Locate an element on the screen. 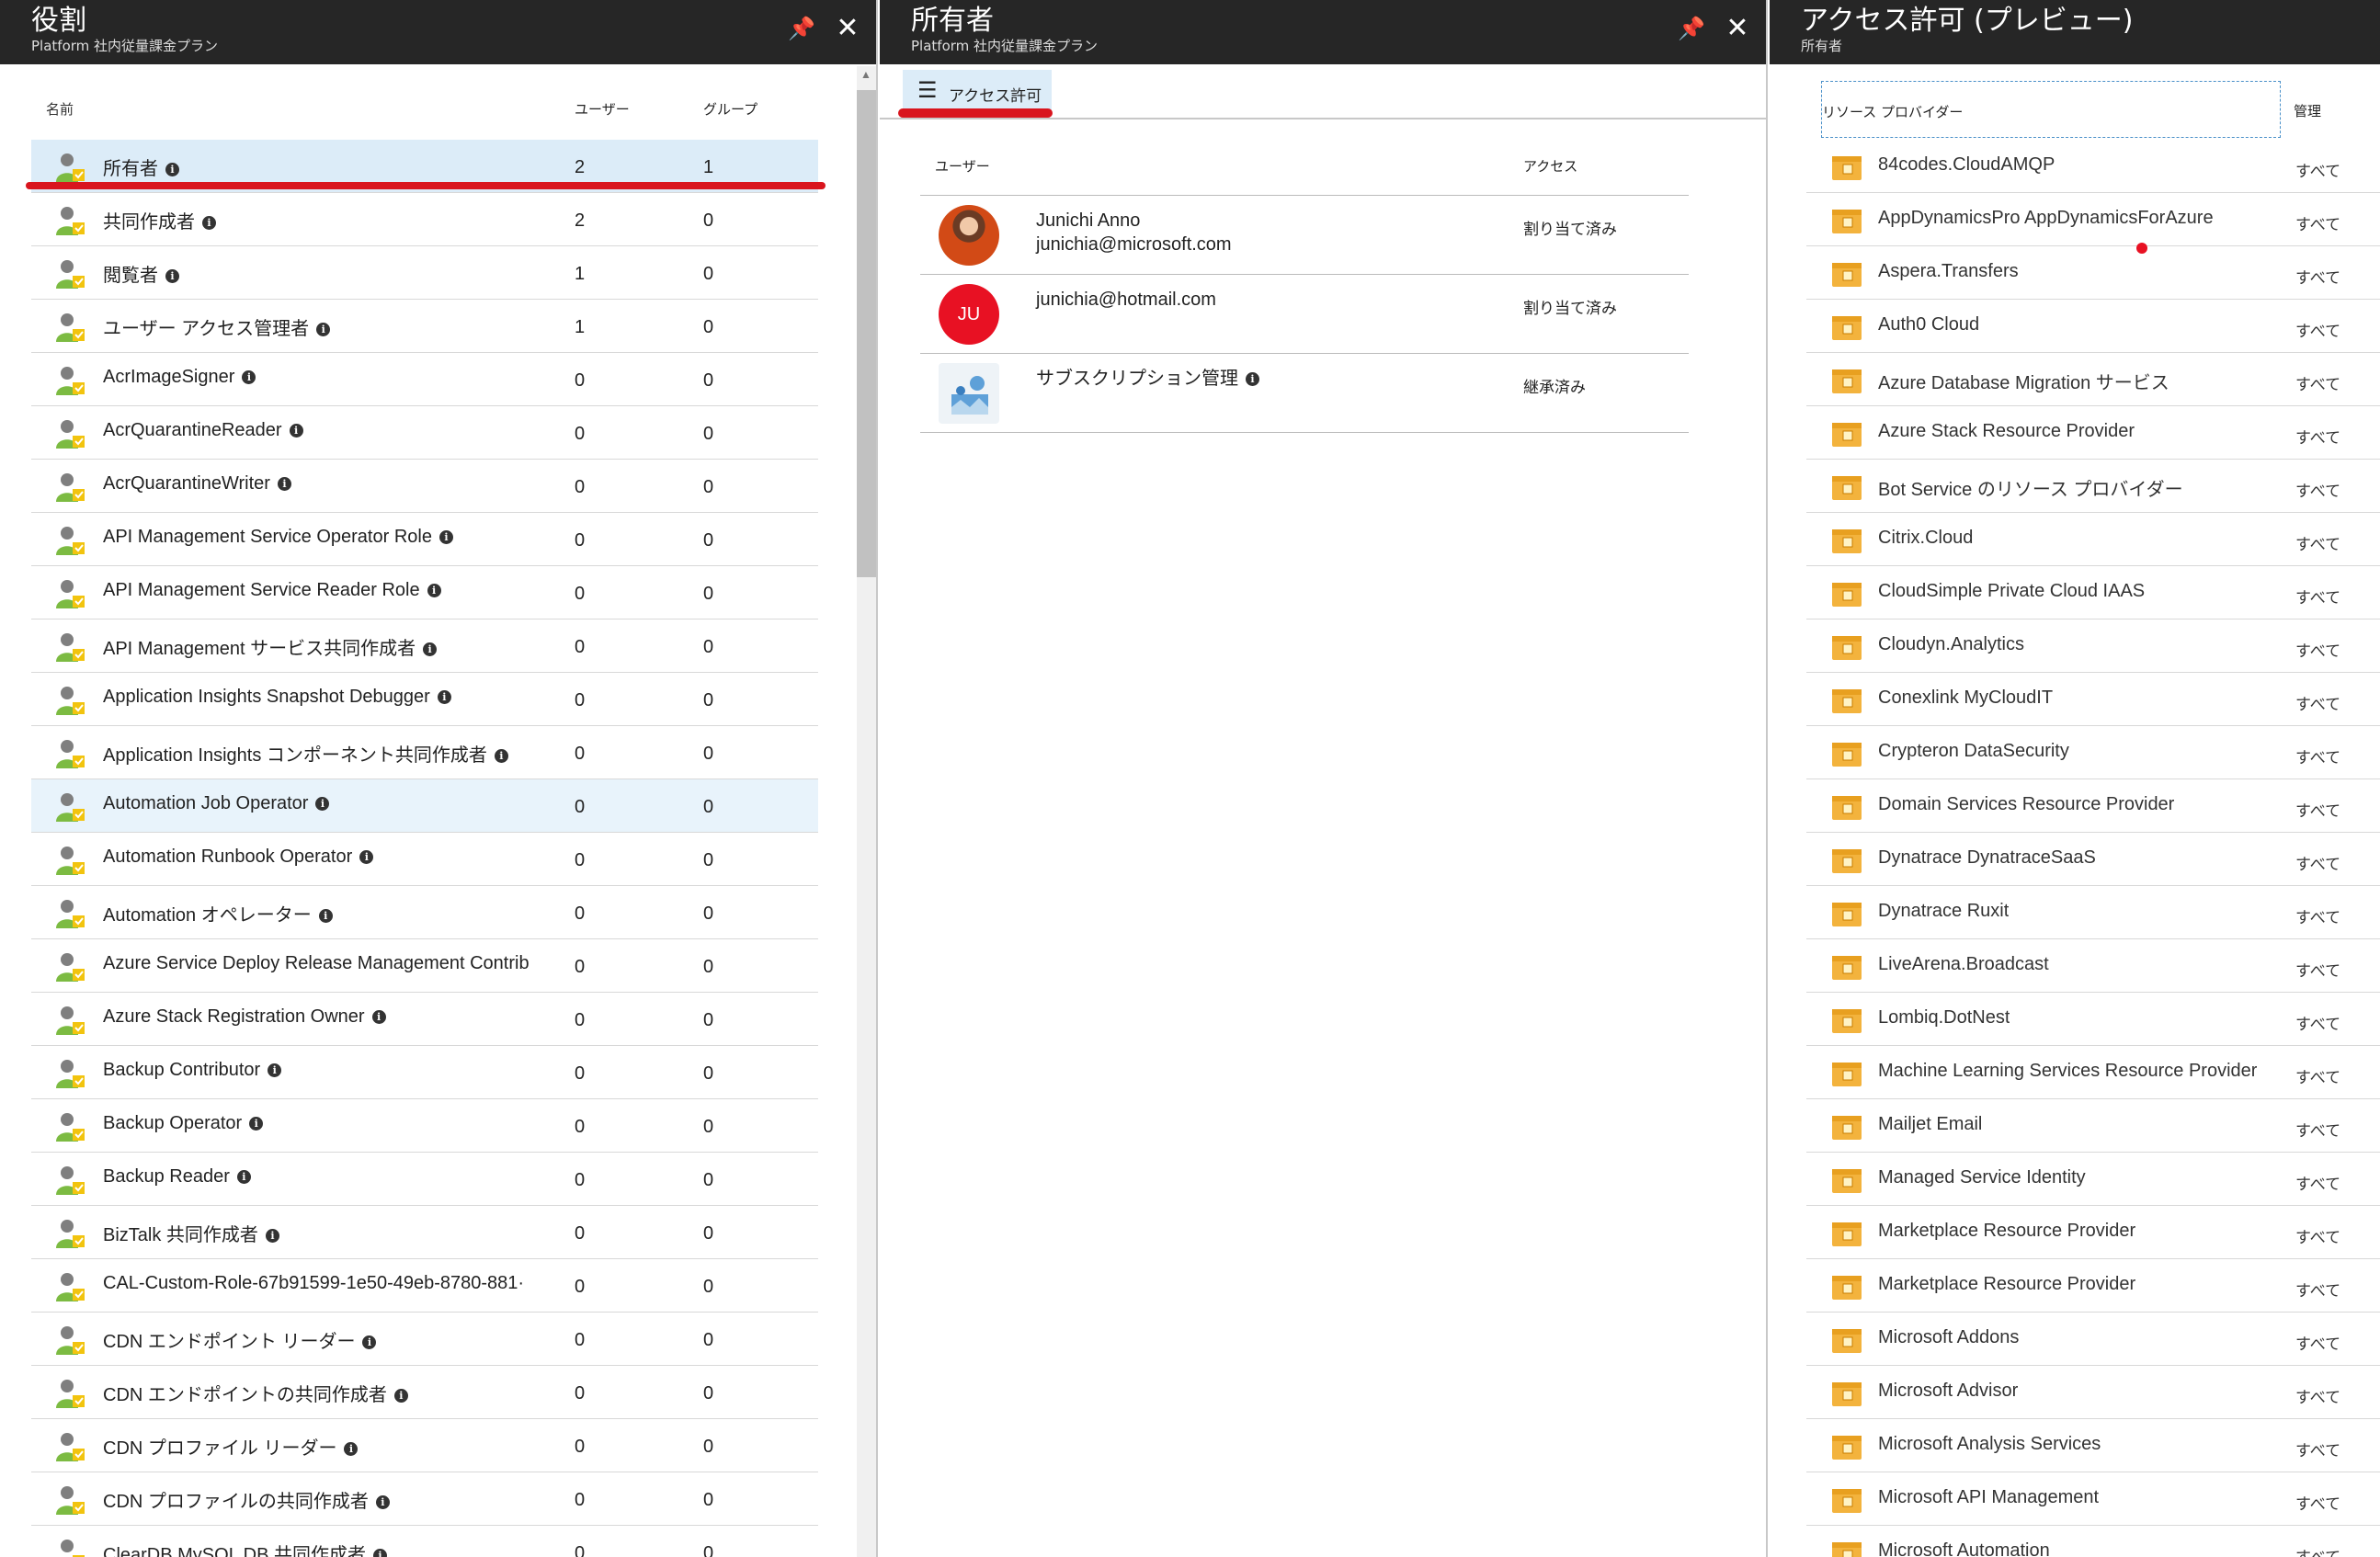 This screenshot has height=1557, width=2380. provider-row: Conexlink MyCloudIT すべて is located at coordinates (2093, 699).